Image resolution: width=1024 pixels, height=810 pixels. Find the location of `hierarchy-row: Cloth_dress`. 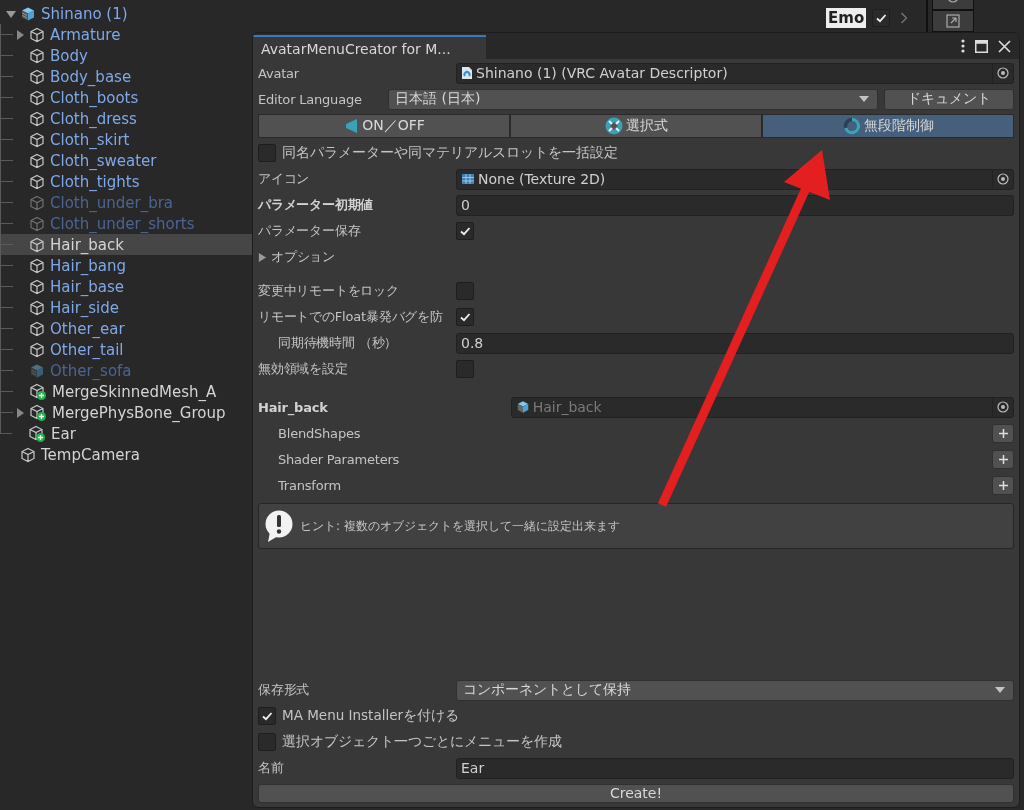

hierarchy-row: Cloth_dress is located at coordinates (126, 118).